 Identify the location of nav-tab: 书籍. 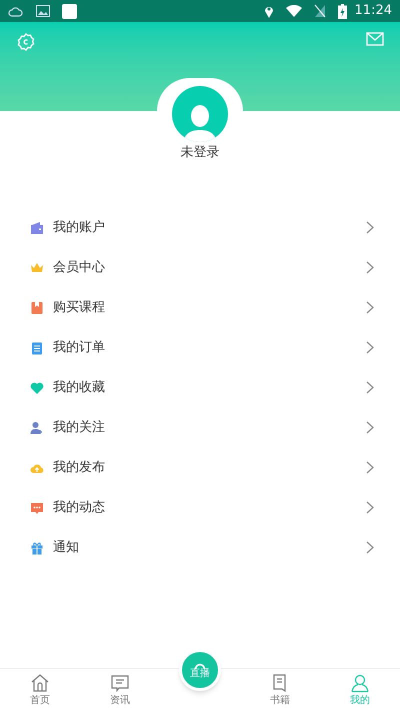
(280, 690).